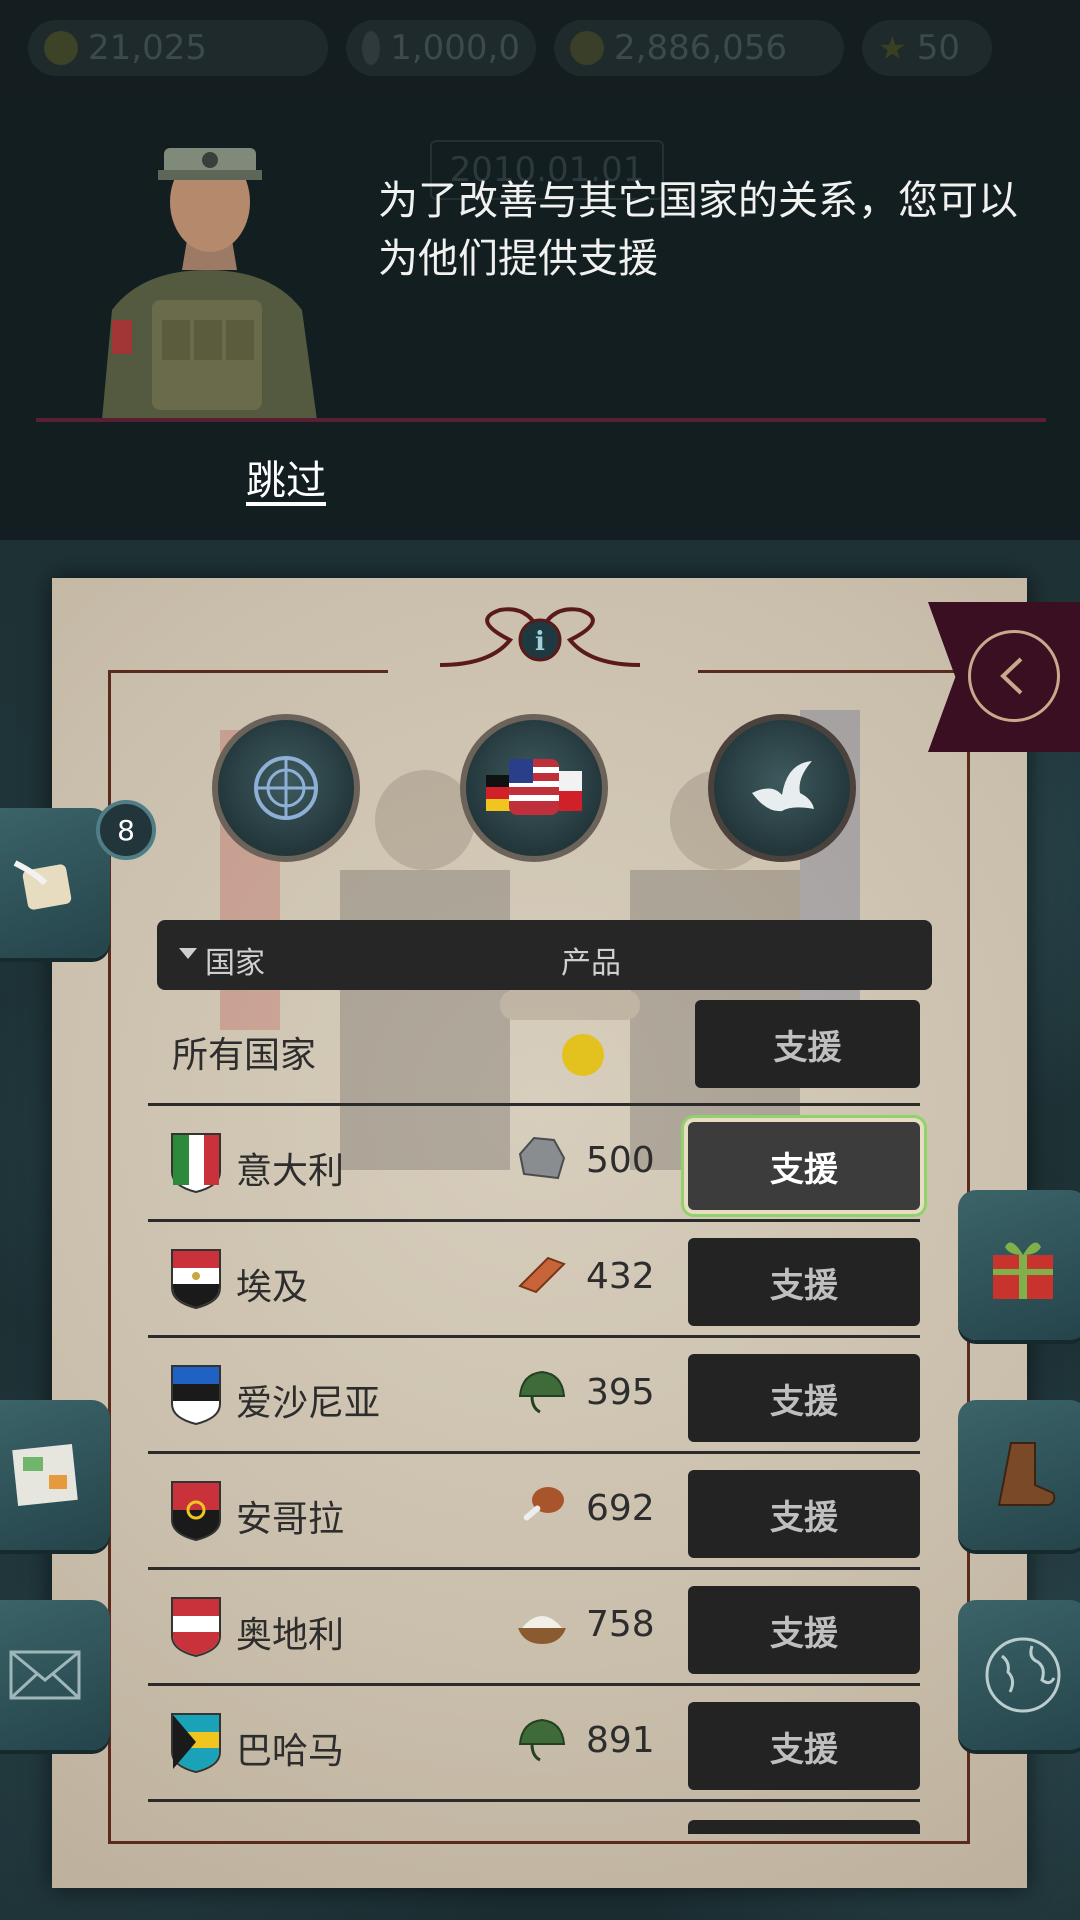 This screenshot has width=1080, height=1920. I want to click on gold-counter: 21,025, so click(178, 48).